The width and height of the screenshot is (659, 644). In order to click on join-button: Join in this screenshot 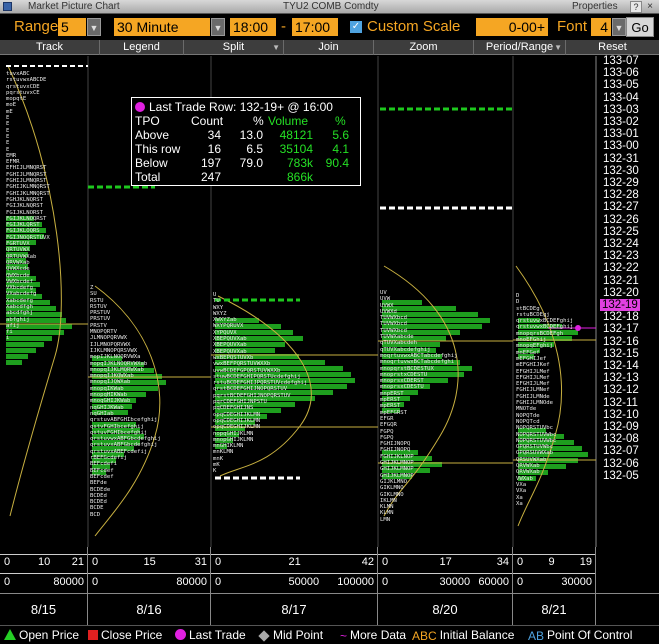, I will do `click(329, 47)`.